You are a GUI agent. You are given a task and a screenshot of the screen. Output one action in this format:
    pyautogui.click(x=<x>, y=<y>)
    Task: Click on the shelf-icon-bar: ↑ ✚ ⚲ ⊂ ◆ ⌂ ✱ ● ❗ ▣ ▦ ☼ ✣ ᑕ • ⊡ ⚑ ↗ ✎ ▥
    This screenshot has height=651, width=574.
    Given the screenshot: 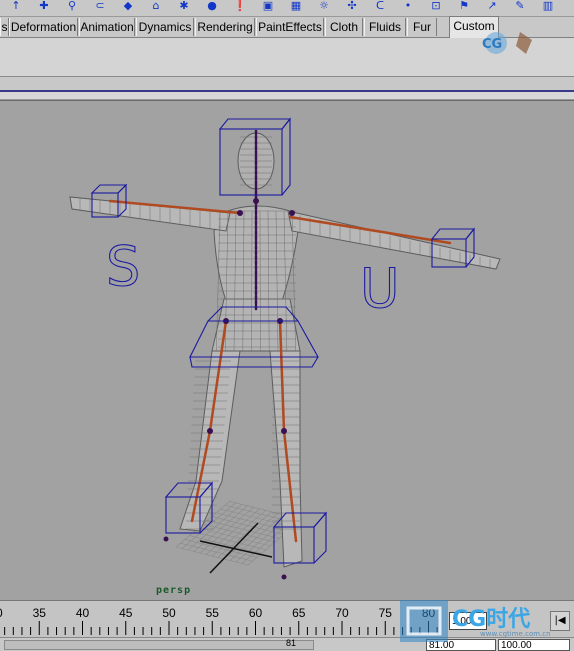 What is the action you would take?
    pyautogui.click(x=287, y=8)
    